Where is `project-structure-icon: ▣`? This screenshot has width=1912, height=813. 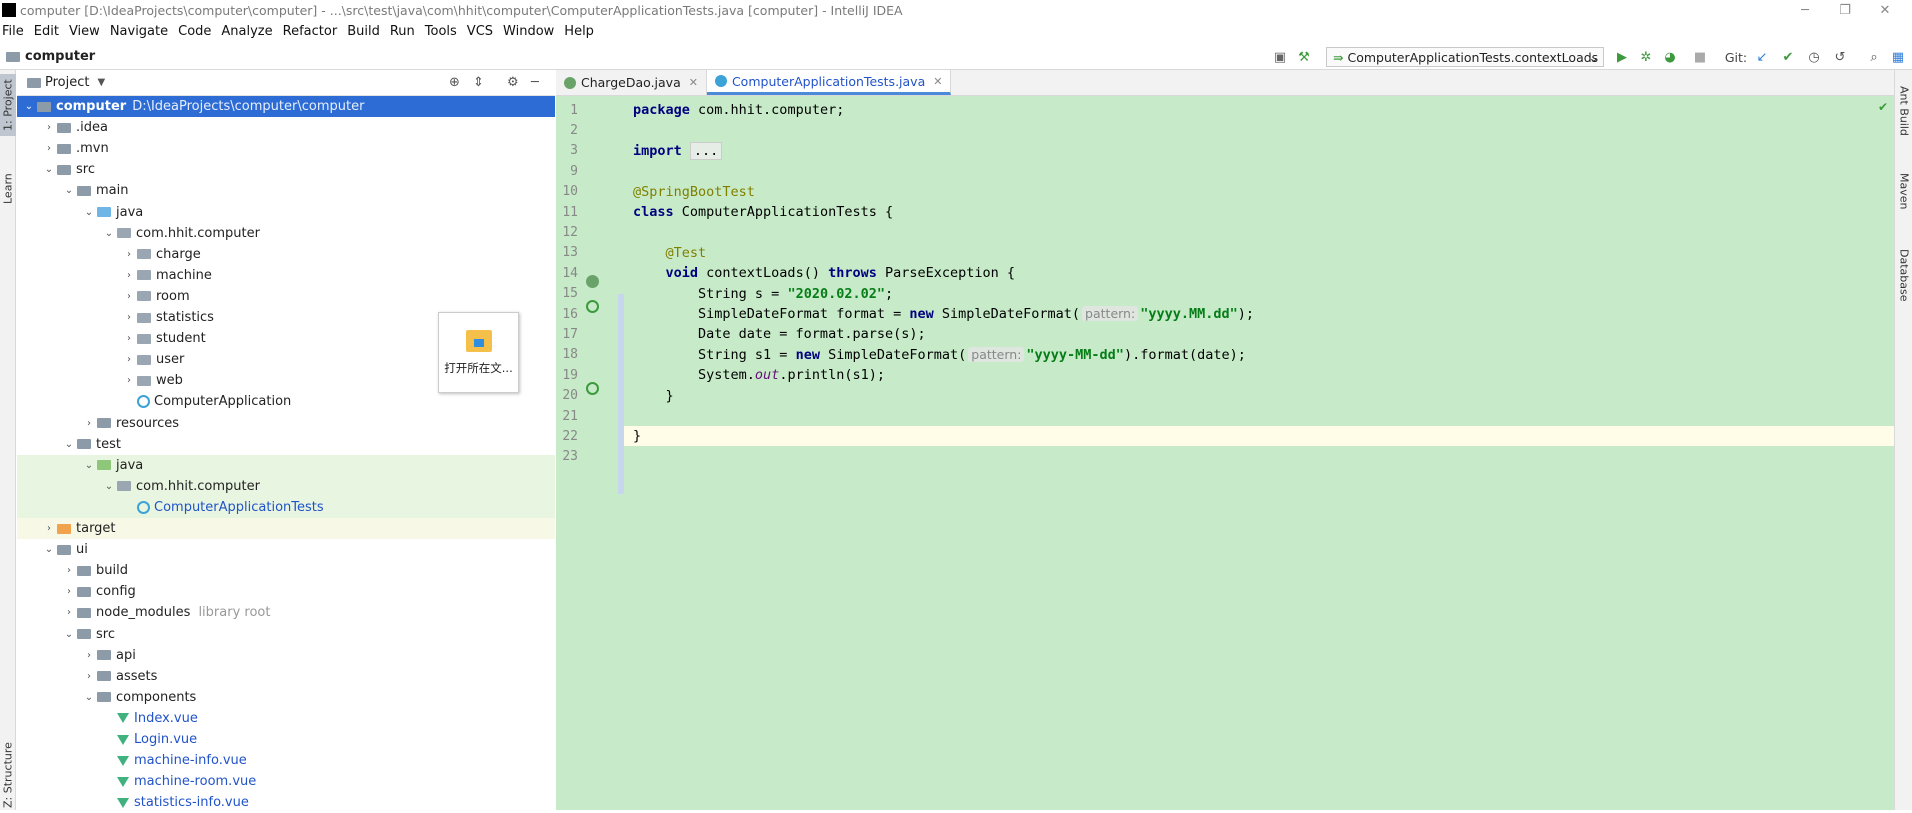 project-structure-icon: ▣ is located at coordinates (1280, 57).